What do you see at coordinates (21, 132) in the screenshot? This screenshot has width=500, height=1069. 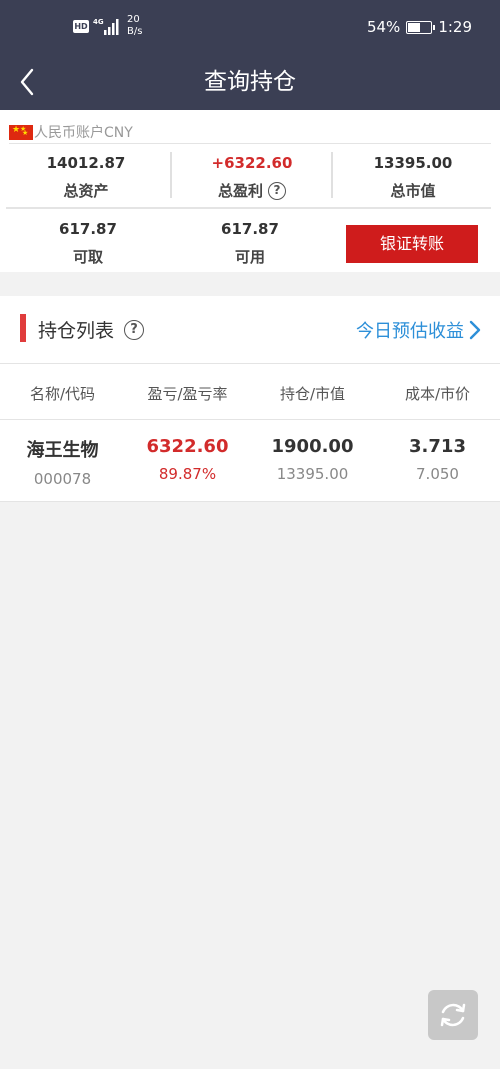 I see `china-flag-icon: ★ ★ ★` at bounding box center [21, 132].